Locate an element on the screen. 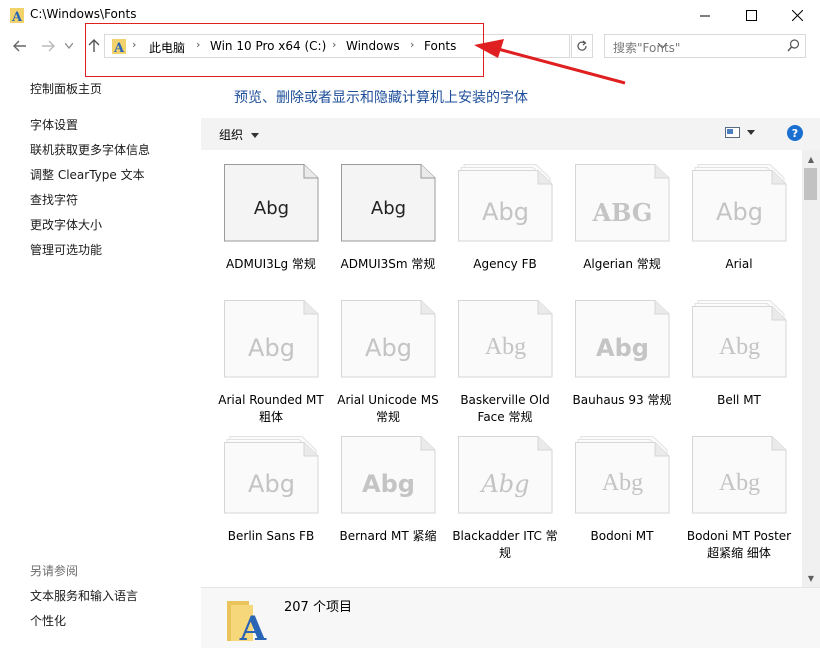  font-name: Blackadder ITC 常规 is located at coordinates (505, 544).